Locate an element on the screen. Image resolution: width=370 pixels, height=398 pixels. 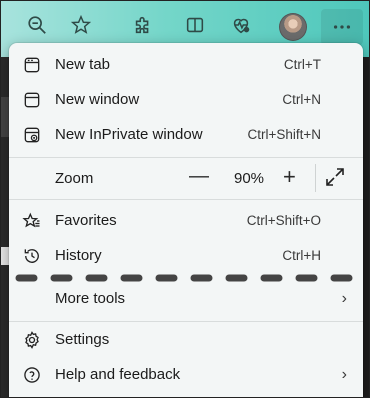
more-icon is located at coordinates (342, 27).